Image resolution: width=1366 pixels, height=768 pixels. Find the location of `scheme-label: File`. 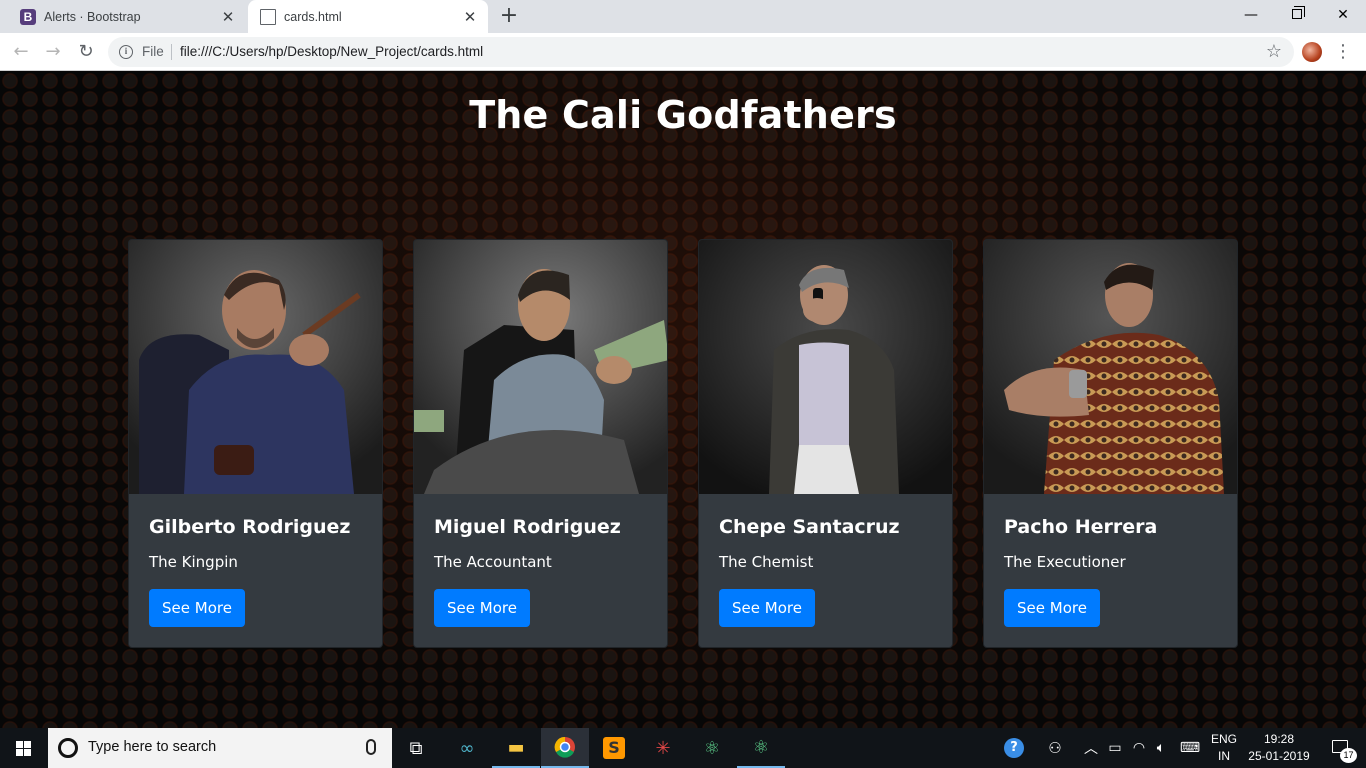

scheme-label: File is located at coordinates (153, 51).